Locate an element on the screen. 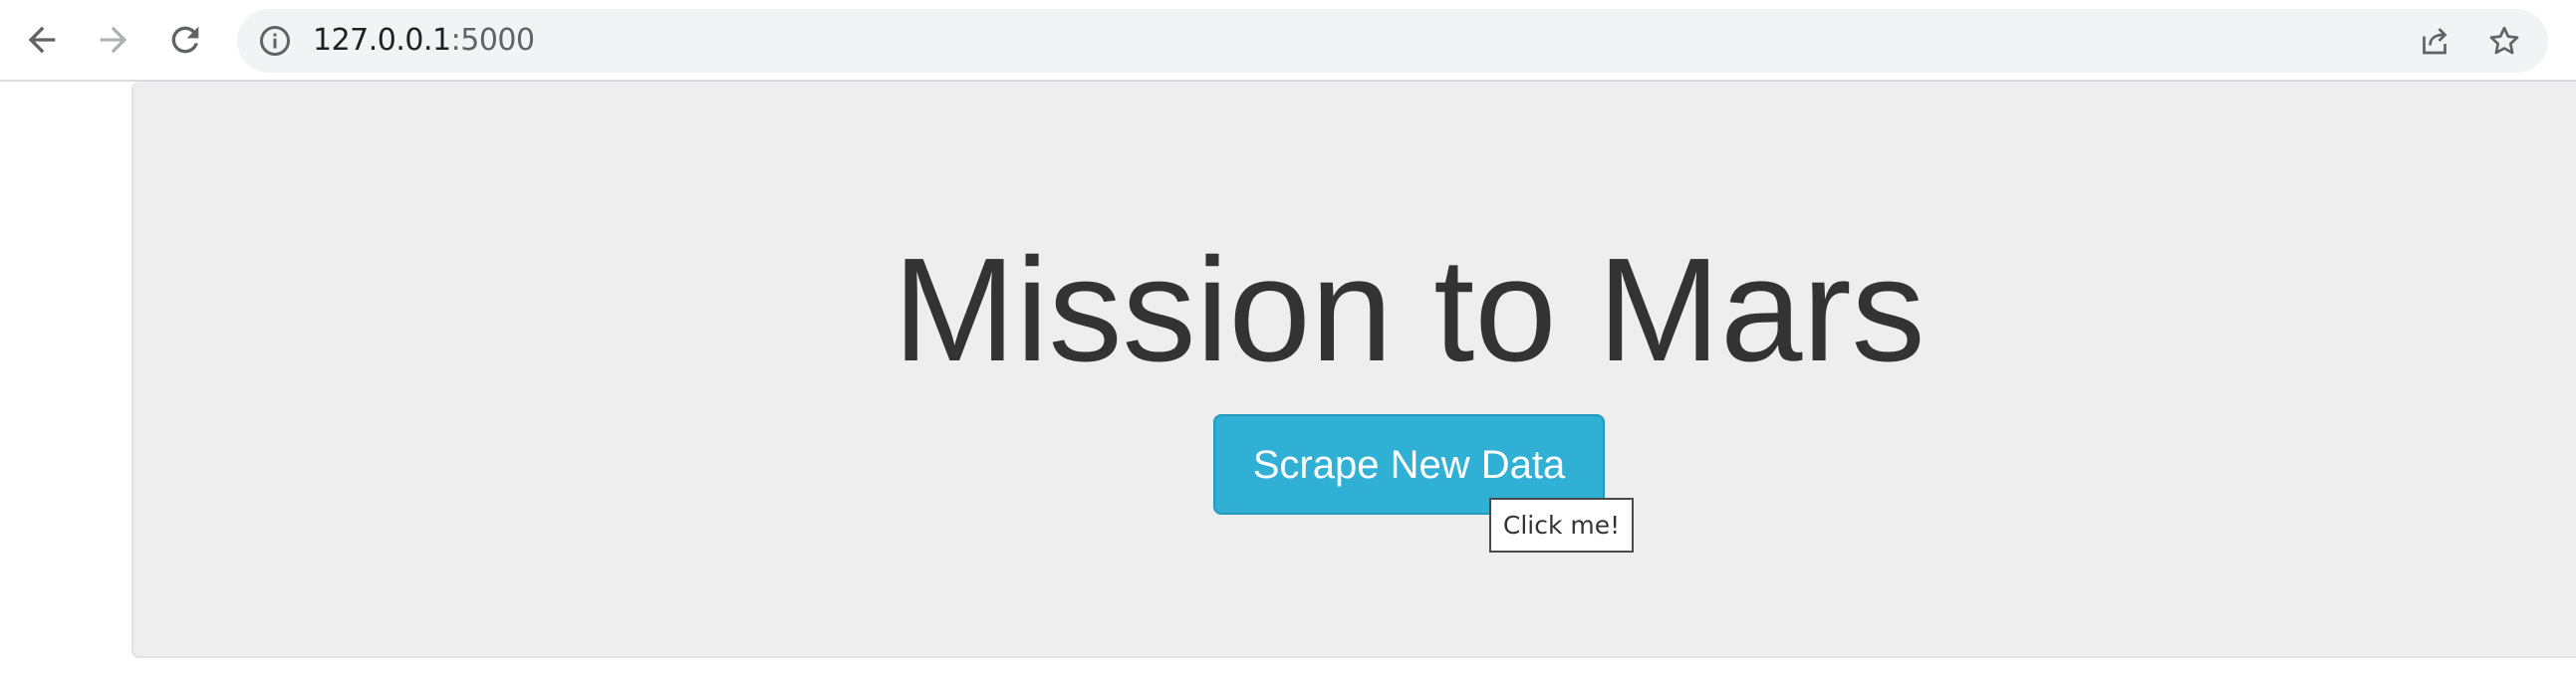 The height and width of the screenshot is (678, 2576). share-icon is located at coordinates (2434, 41).